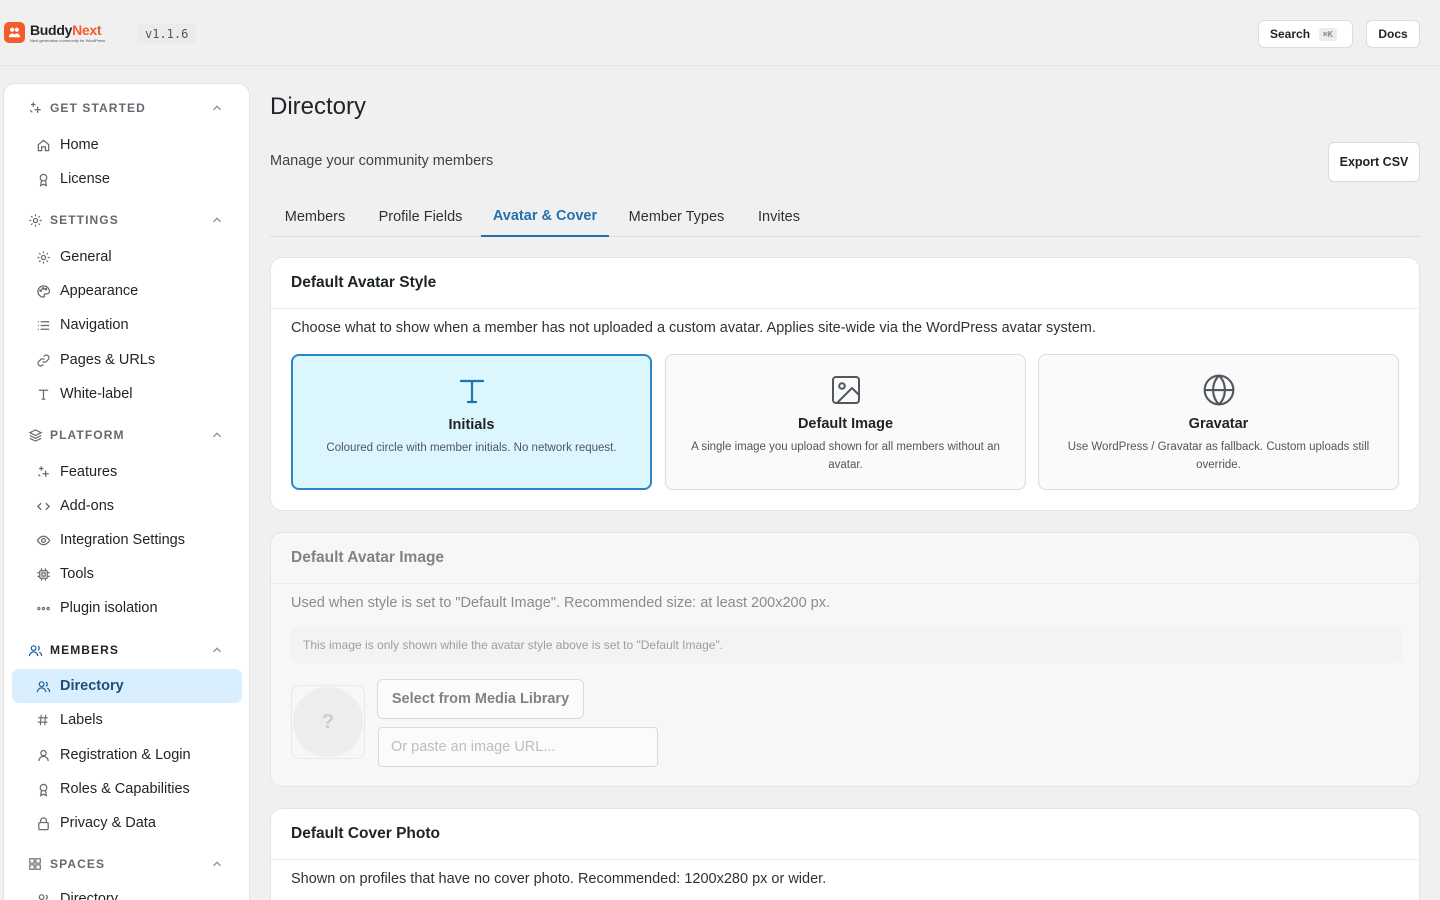 The image size is (1440, 900). I want to click on page-title: Directory, so click(318, 106).